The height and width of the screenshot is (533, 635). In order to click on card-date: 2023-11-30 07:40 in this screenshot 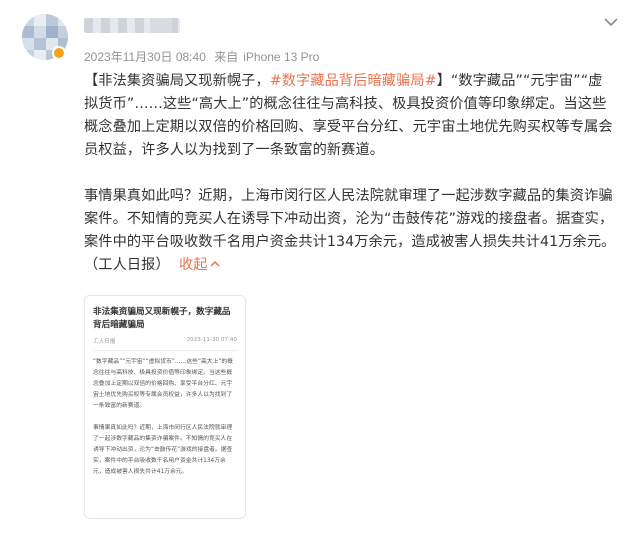, I will do `click(211, 340)`.